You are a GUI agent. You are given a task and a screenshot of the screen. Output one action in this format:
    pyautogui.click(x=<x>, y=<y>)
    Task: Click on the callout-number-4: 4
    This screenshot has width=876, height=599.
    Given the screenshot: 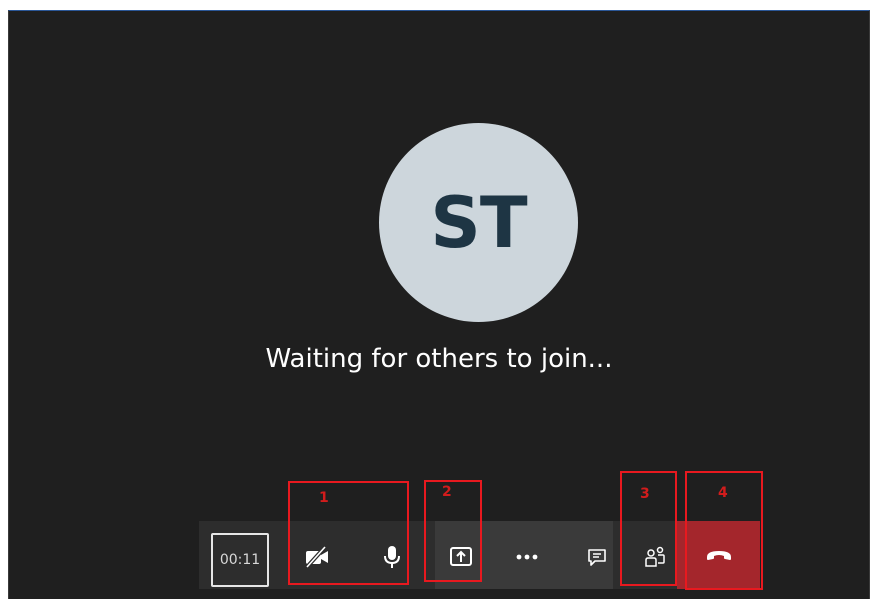 What is the action you would take?
    pyautogui.click(x=723, y=493)
    